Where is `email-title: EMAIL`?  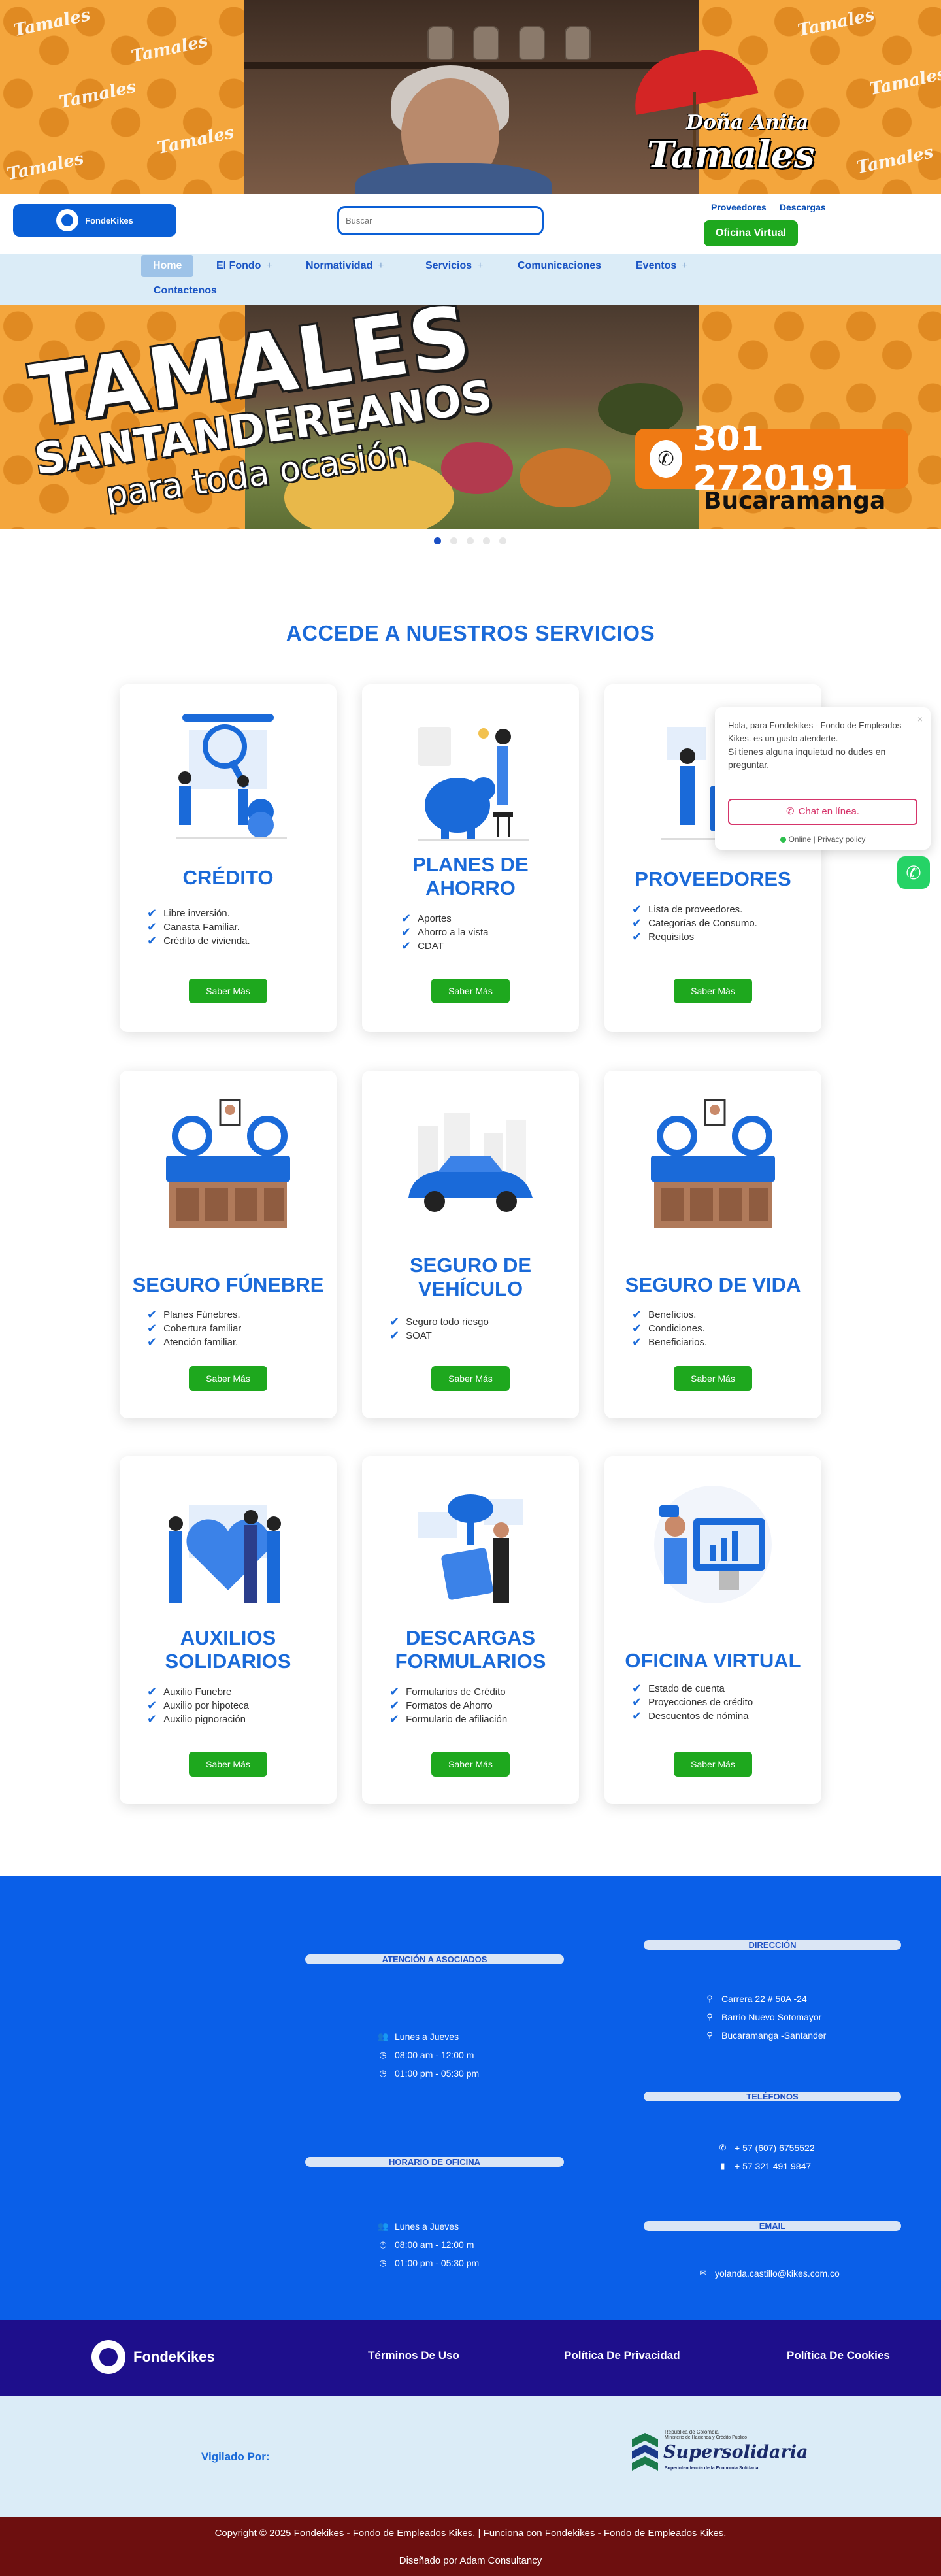
email-title: EMAIL is located at coordinates (772, 2226).